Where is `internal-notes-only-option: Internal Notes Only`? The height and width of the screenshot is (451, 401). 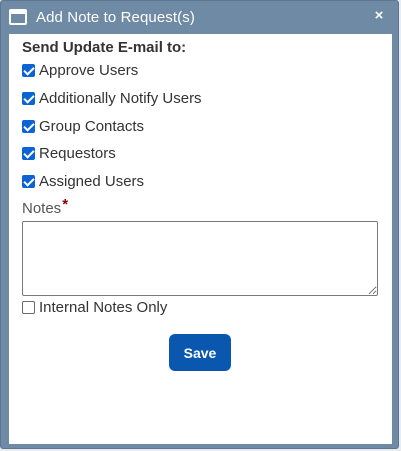 internal-notes-only-option: Internal Notes Only is located at coordinates (94, 307).